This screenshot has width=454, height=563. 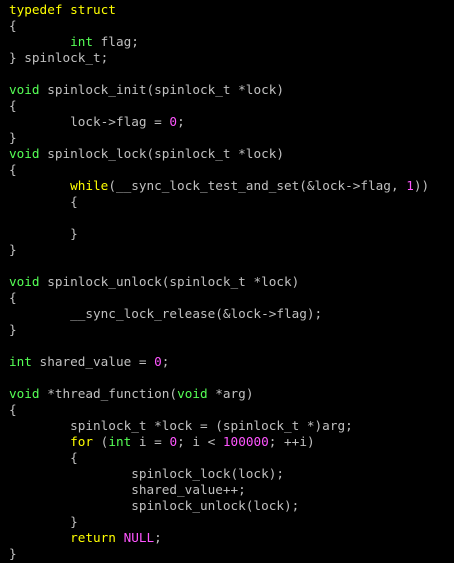 I want to click on code-token: i =, so click(x=150, y=441).